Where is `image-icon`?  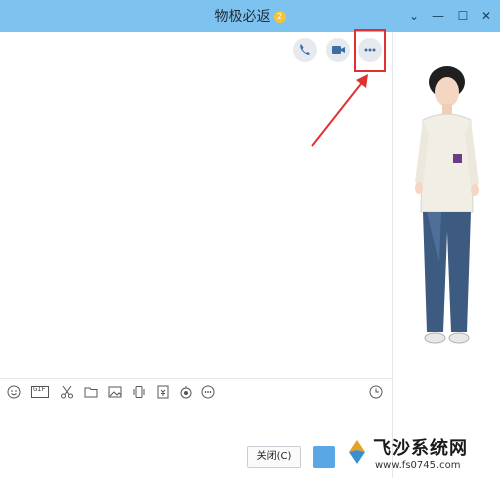
image-icon is located at coordinates (115, 391).